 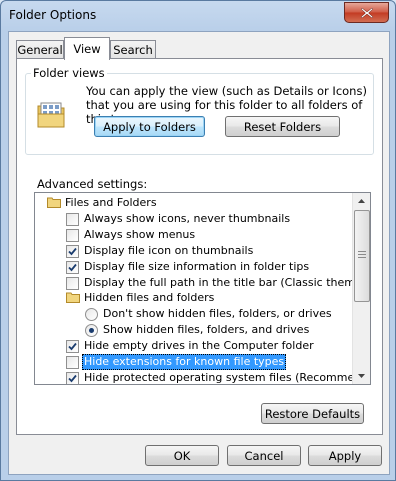 What do you see at coordinates (187, 218) in the screenshot?
I see `tree-item-label: Always show icons, never thumbnails` at bounding box center [187, 218].